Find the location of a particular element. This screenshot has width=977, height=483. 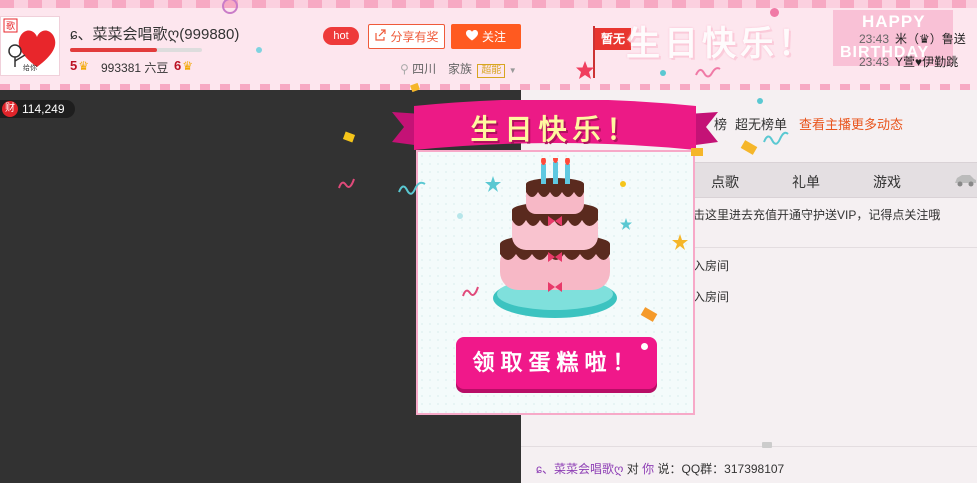

anchor-level: 5♛ is located at coordinates (79, 65).